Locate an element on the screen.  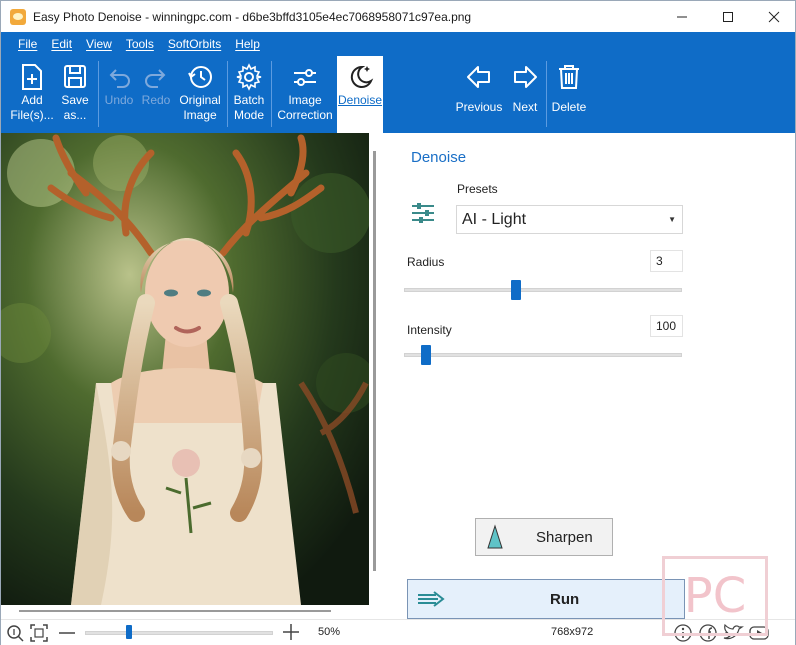
delete-button: Delete is located at coordinates (569, 94).